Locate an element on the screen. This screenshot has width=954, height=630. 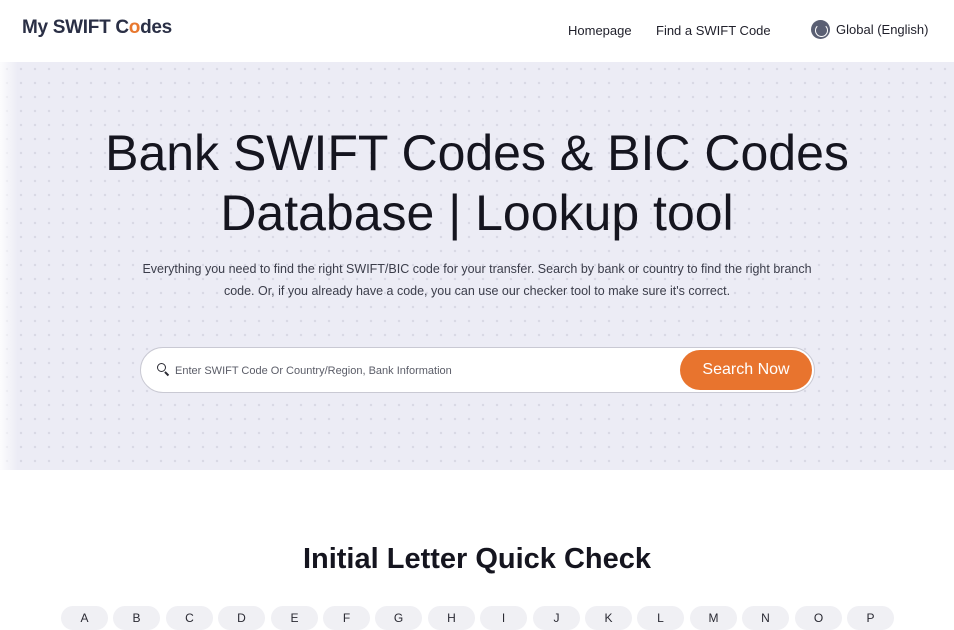
letter-button-e: E is located at coordinates (294, 618).